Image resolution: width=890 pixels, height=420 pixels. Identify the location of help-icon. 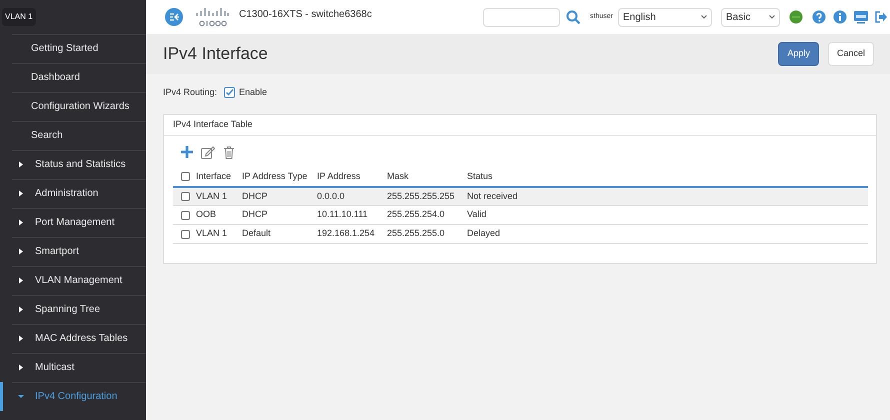
(819, 17).